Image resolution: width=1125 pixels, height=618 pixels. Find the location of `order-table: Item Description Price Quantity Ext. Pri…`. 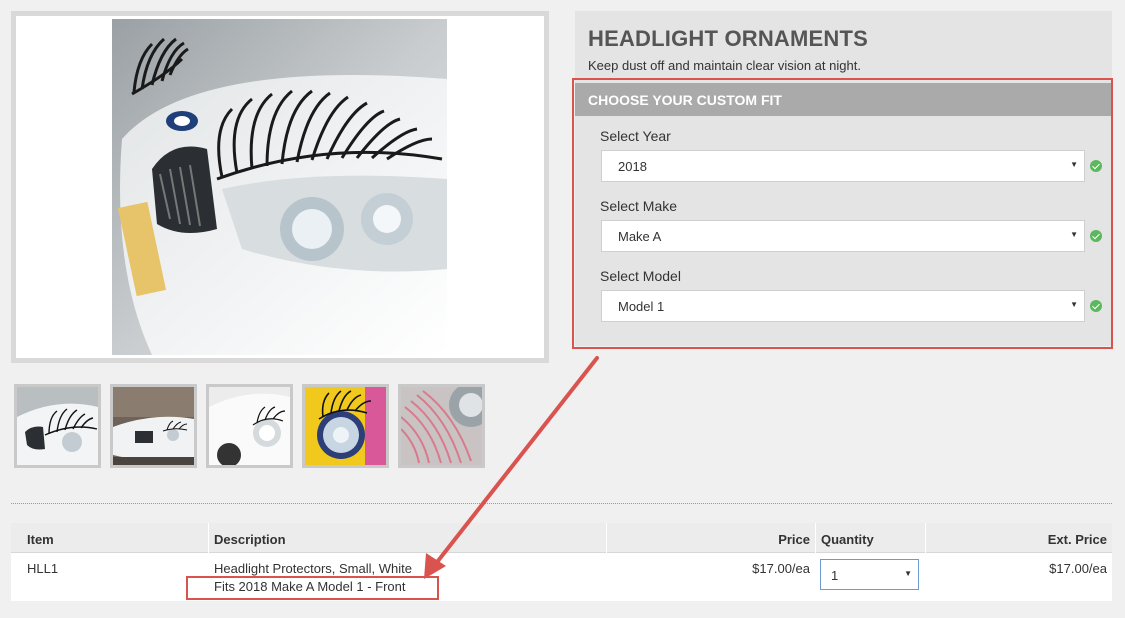

order-table: Item Description Price Quantity Ext. Pri… is located at coordinates (561, 562).